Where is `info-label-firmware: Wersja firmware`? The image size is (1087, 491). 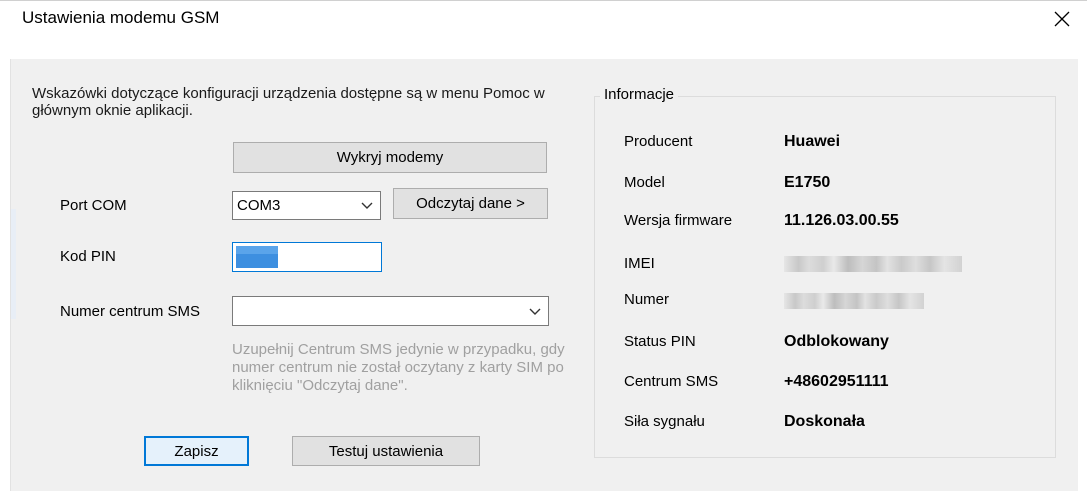
info-label-firmware: Wersja firmware is located at coordinates (678, 220).